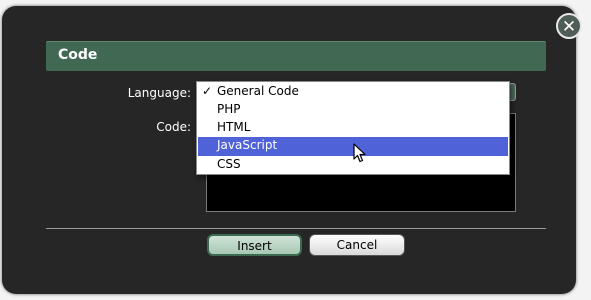 This screenshot has height=300, width=591. I want to click on dialog-title-bar: Code, so click(296, 56).